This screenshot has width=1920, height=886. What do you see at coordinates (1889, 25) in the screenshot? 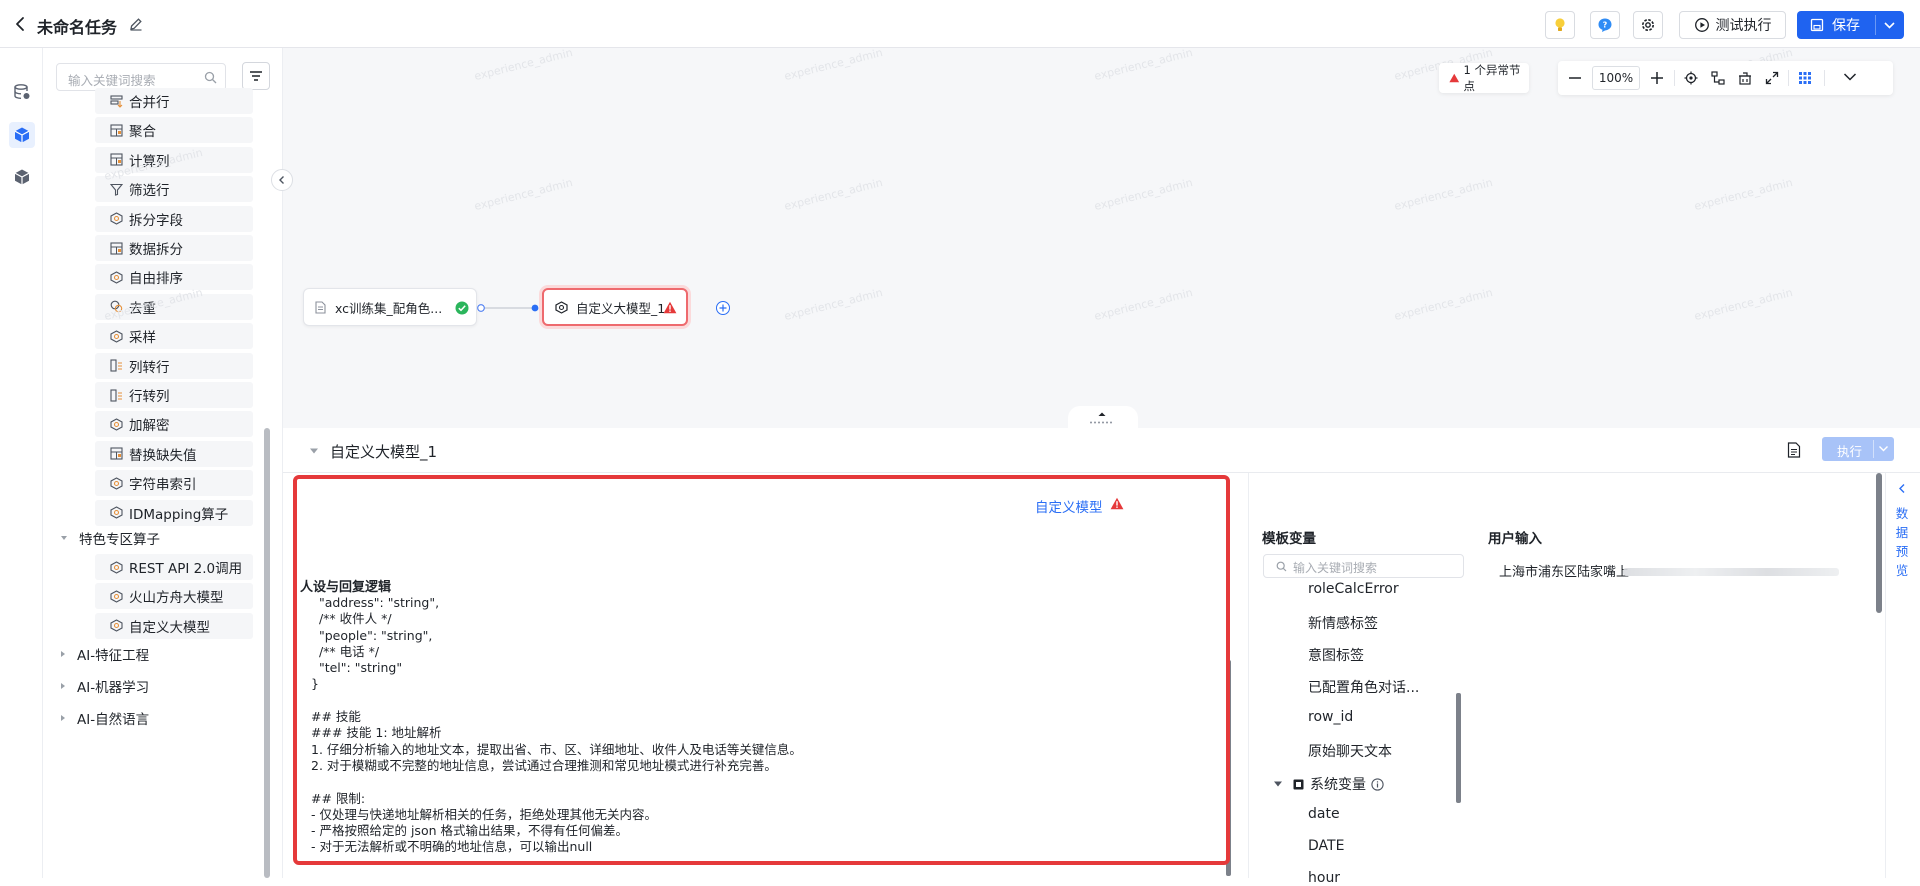
I see `save-dropdown-icon` at bounding box center [1889, 25].